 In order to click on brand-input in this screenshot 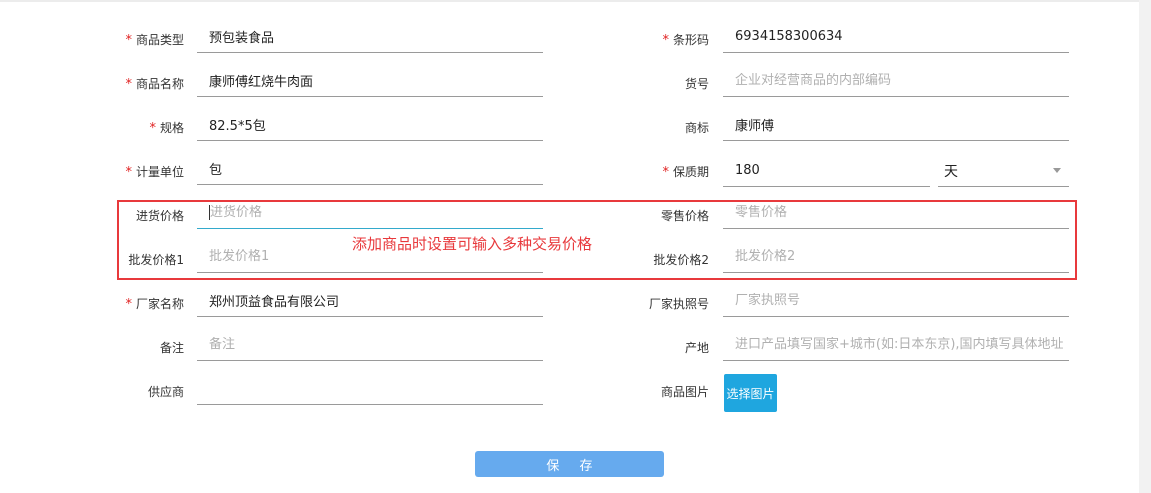, I will do `click(896, 124)`.